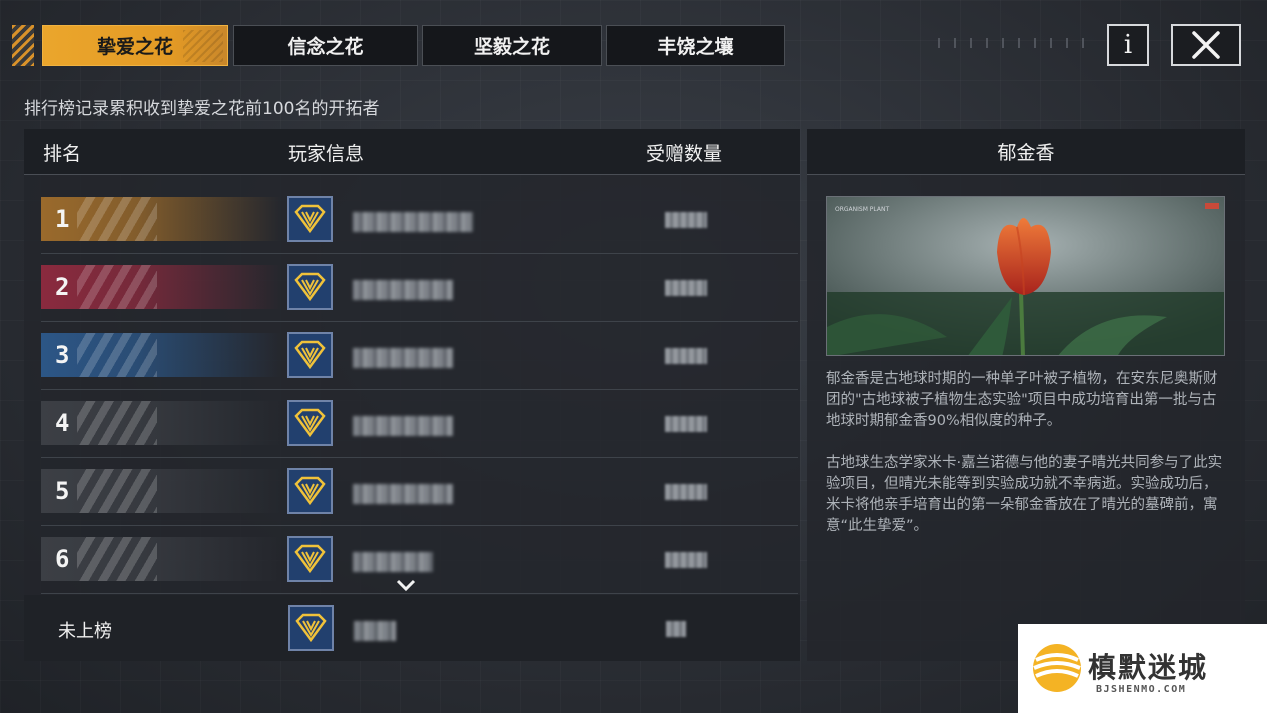  What do you see at coordinates (161, 355) in the screenshot?
I see `rank-badge: 3` at bounding box center [161, 355].